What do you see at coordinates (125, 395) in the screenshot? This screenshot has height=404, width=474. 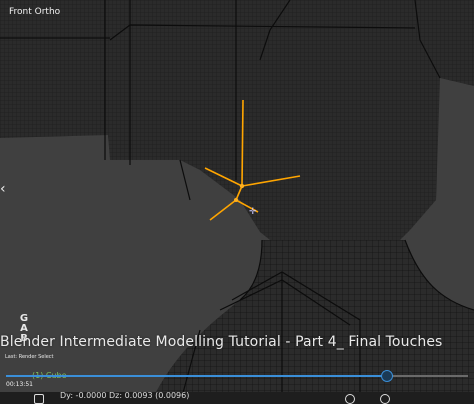 I see `status-bar-text: Dy: -0.0000 Dz: 0.0093 (0.0096)` at bounding box center [125, 395].